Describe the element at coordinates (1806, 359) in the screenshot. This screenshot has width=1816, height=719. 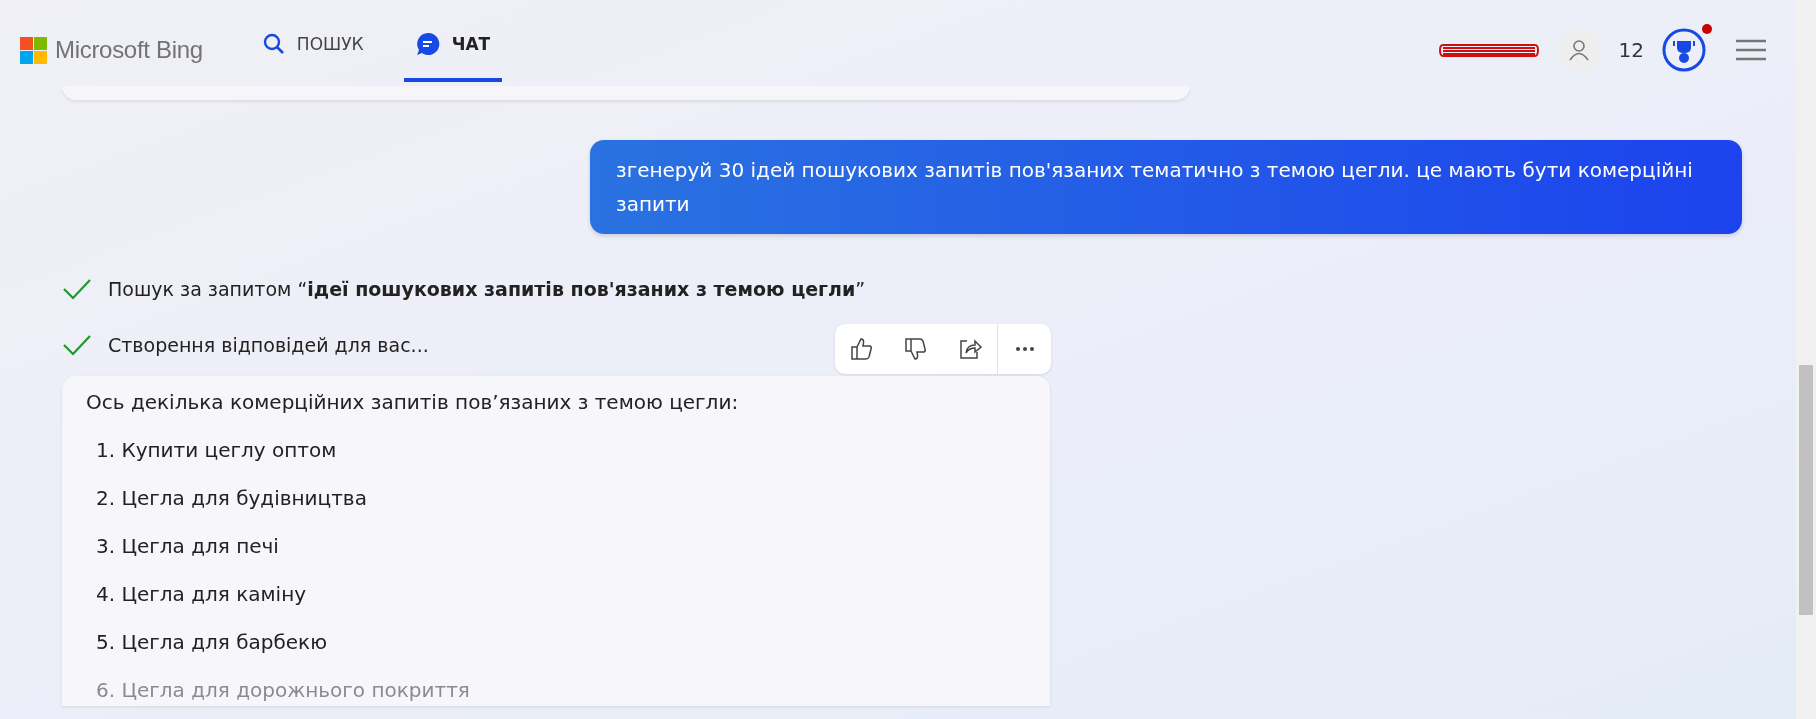
I see `scrollbar` at that location.